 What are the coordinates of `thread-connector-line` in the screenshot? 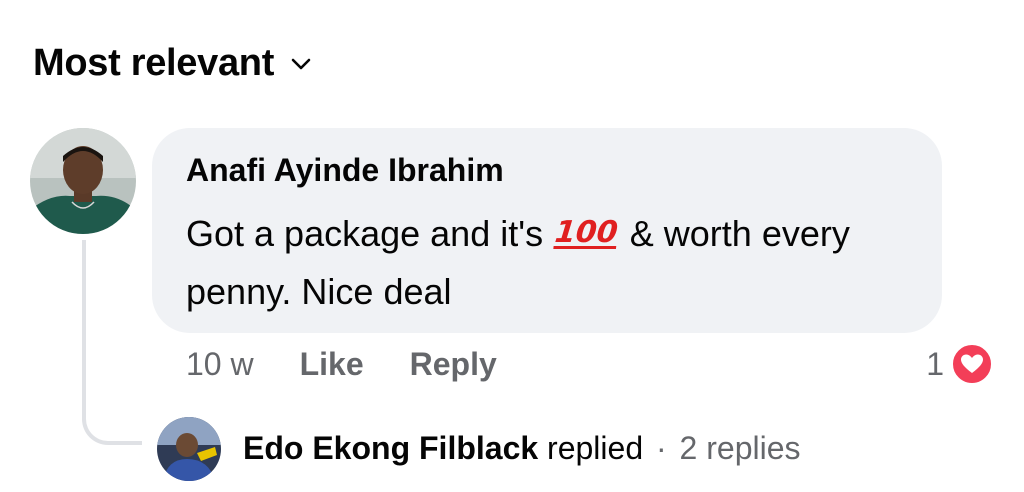 It's located at (112, 342).